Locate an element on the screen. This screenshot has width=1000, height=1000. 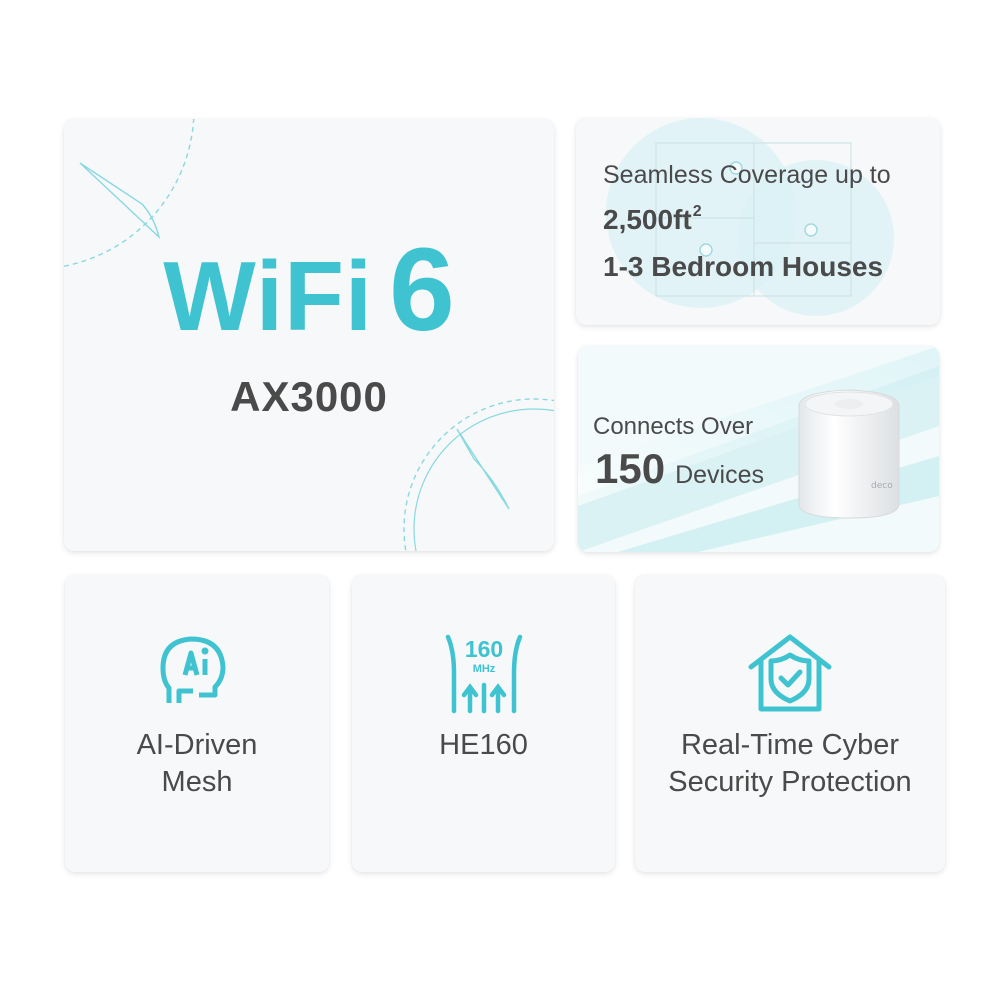
devices-count: 150 is located at coordinates (630, 468).